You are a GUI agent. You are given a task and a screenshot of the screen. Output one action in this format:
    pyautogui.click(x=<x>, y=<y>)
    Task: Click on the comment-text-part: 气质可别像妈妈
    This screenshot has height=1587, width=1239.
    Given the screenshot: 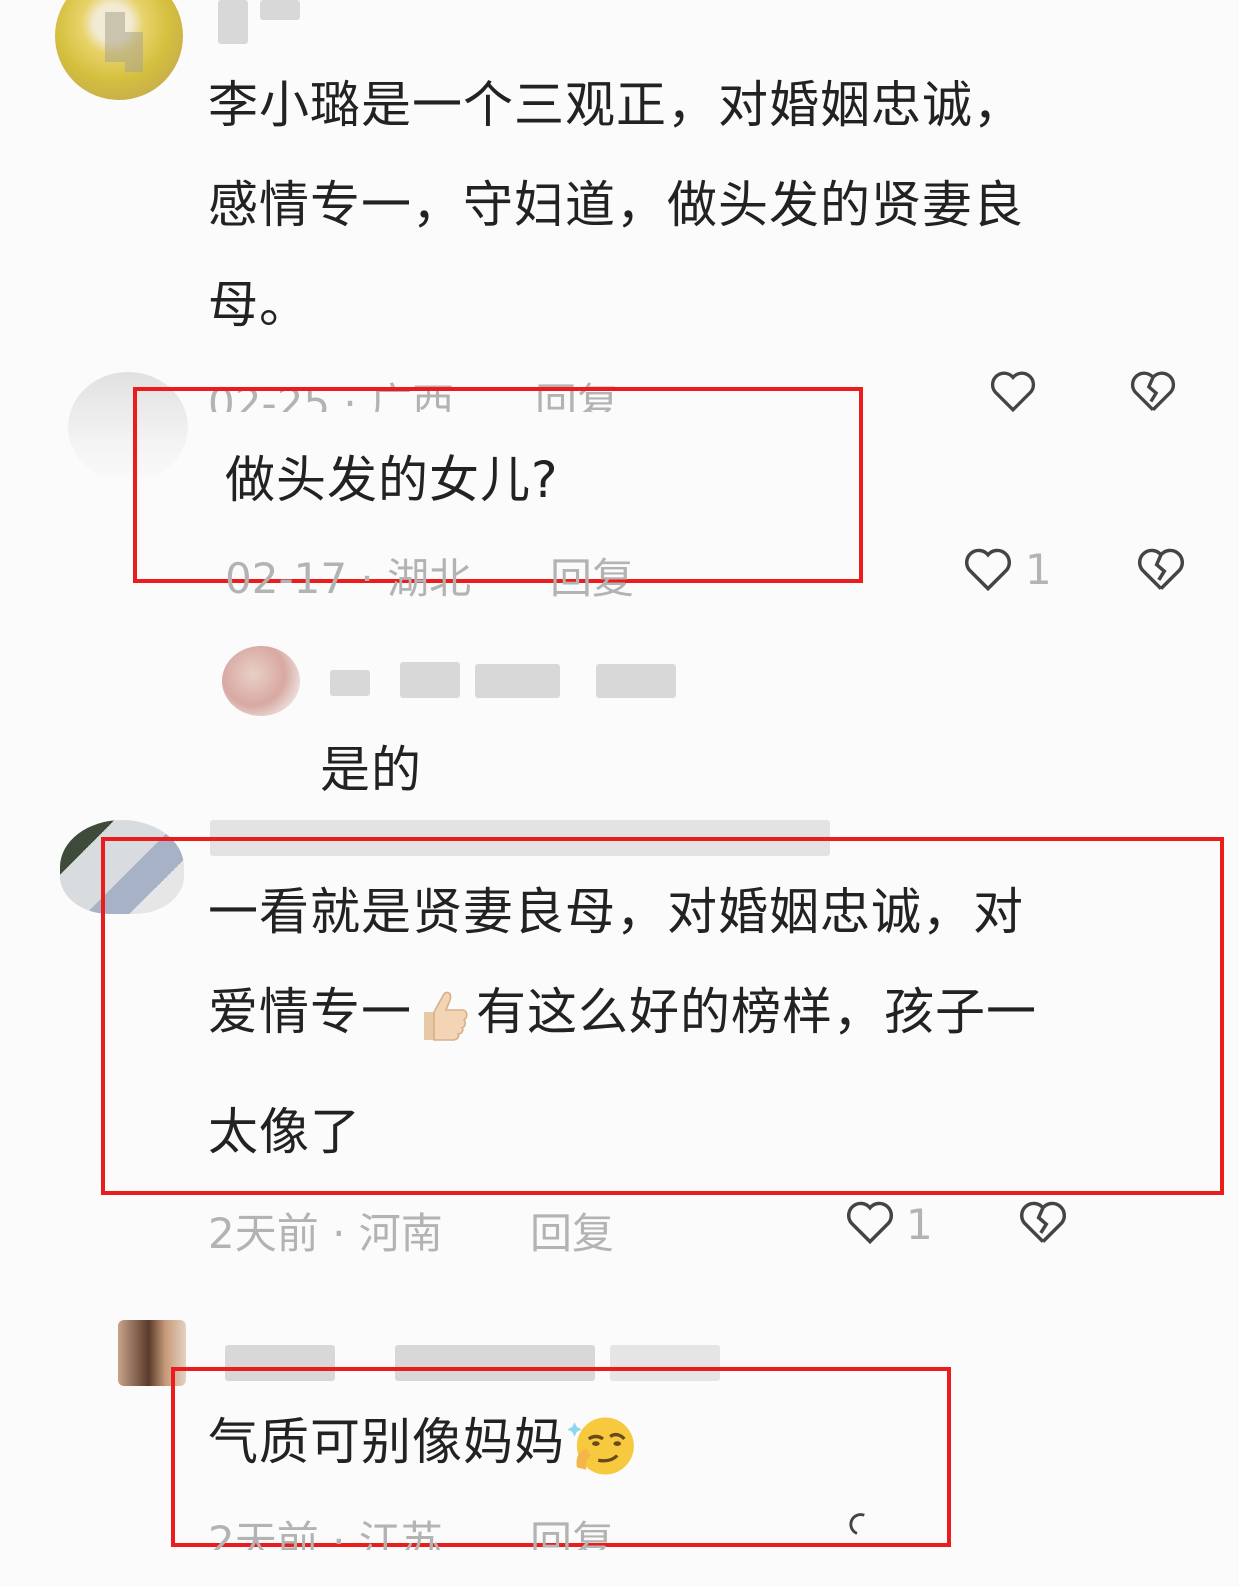 What is the action you would take?
    pyautogui.click(x=386, y=1442)
    